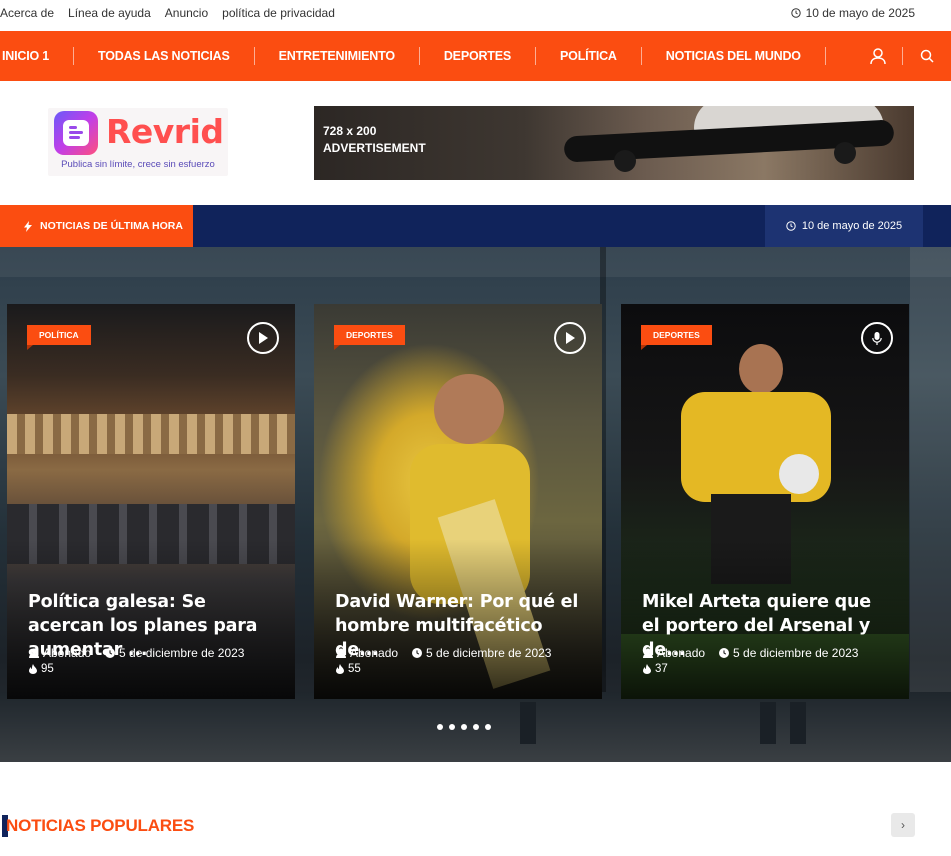  I want to click on lightning-icon, so click(28, 226).